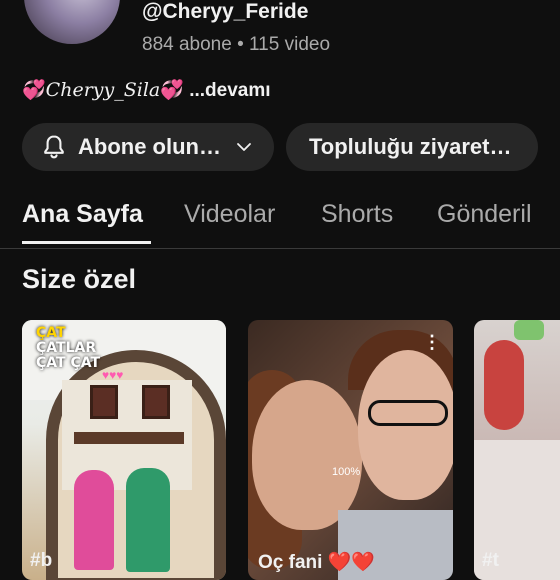 This screenshot has height=580, width=560. Describe the element at coordinates (504, 385) in the screenshot. I see `thumbnail-figure` at that location.